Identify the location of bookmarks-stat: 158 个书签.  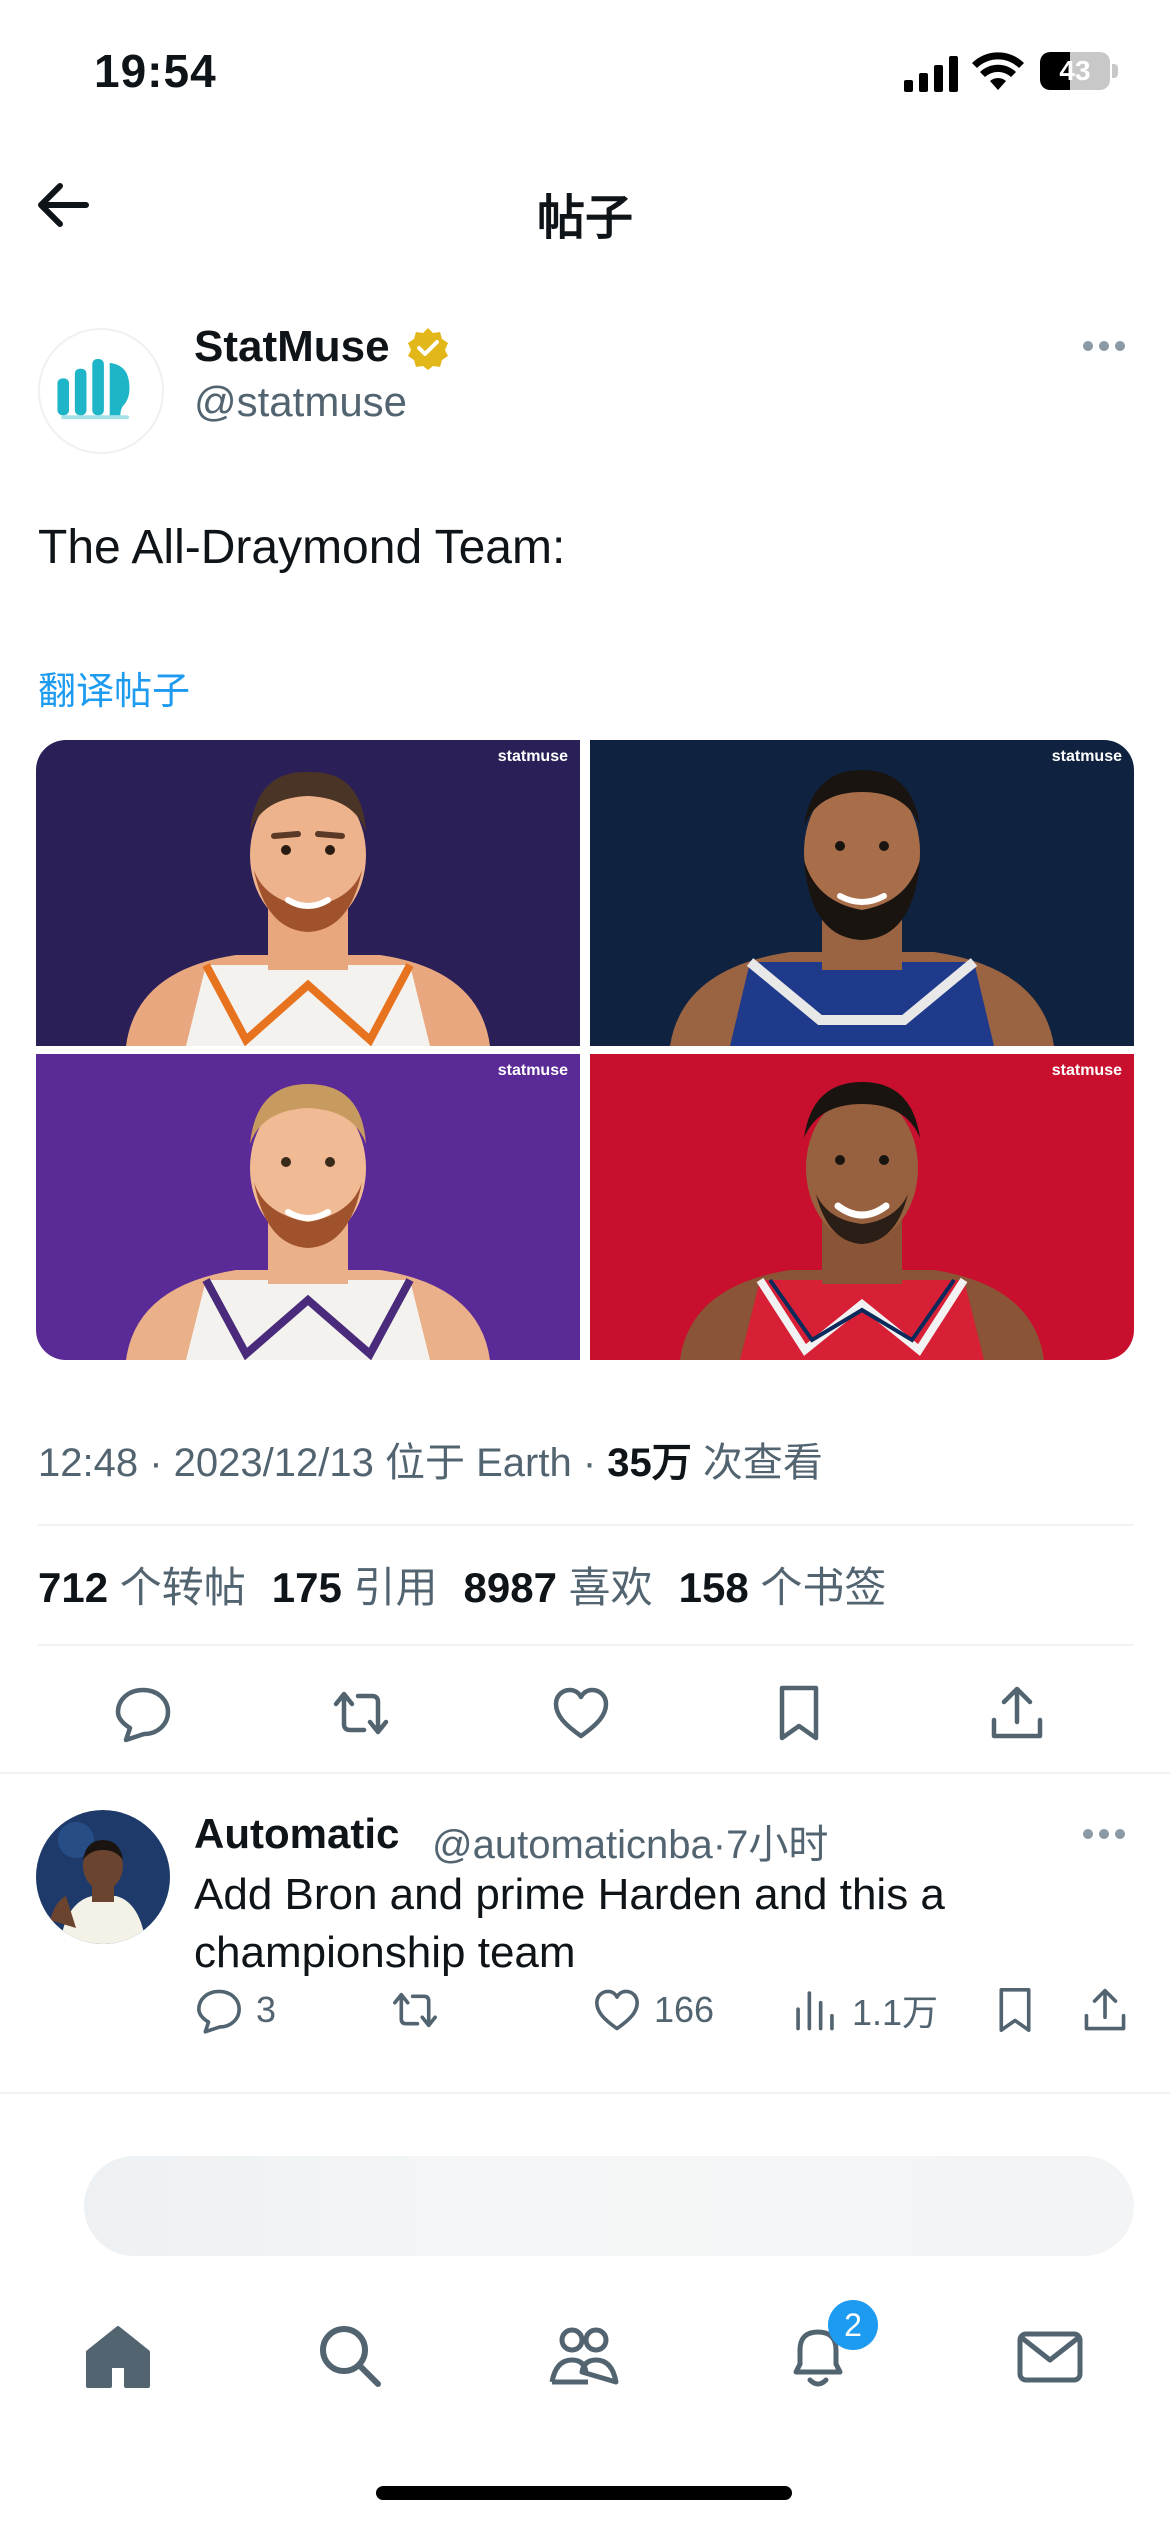
(783, 1587).